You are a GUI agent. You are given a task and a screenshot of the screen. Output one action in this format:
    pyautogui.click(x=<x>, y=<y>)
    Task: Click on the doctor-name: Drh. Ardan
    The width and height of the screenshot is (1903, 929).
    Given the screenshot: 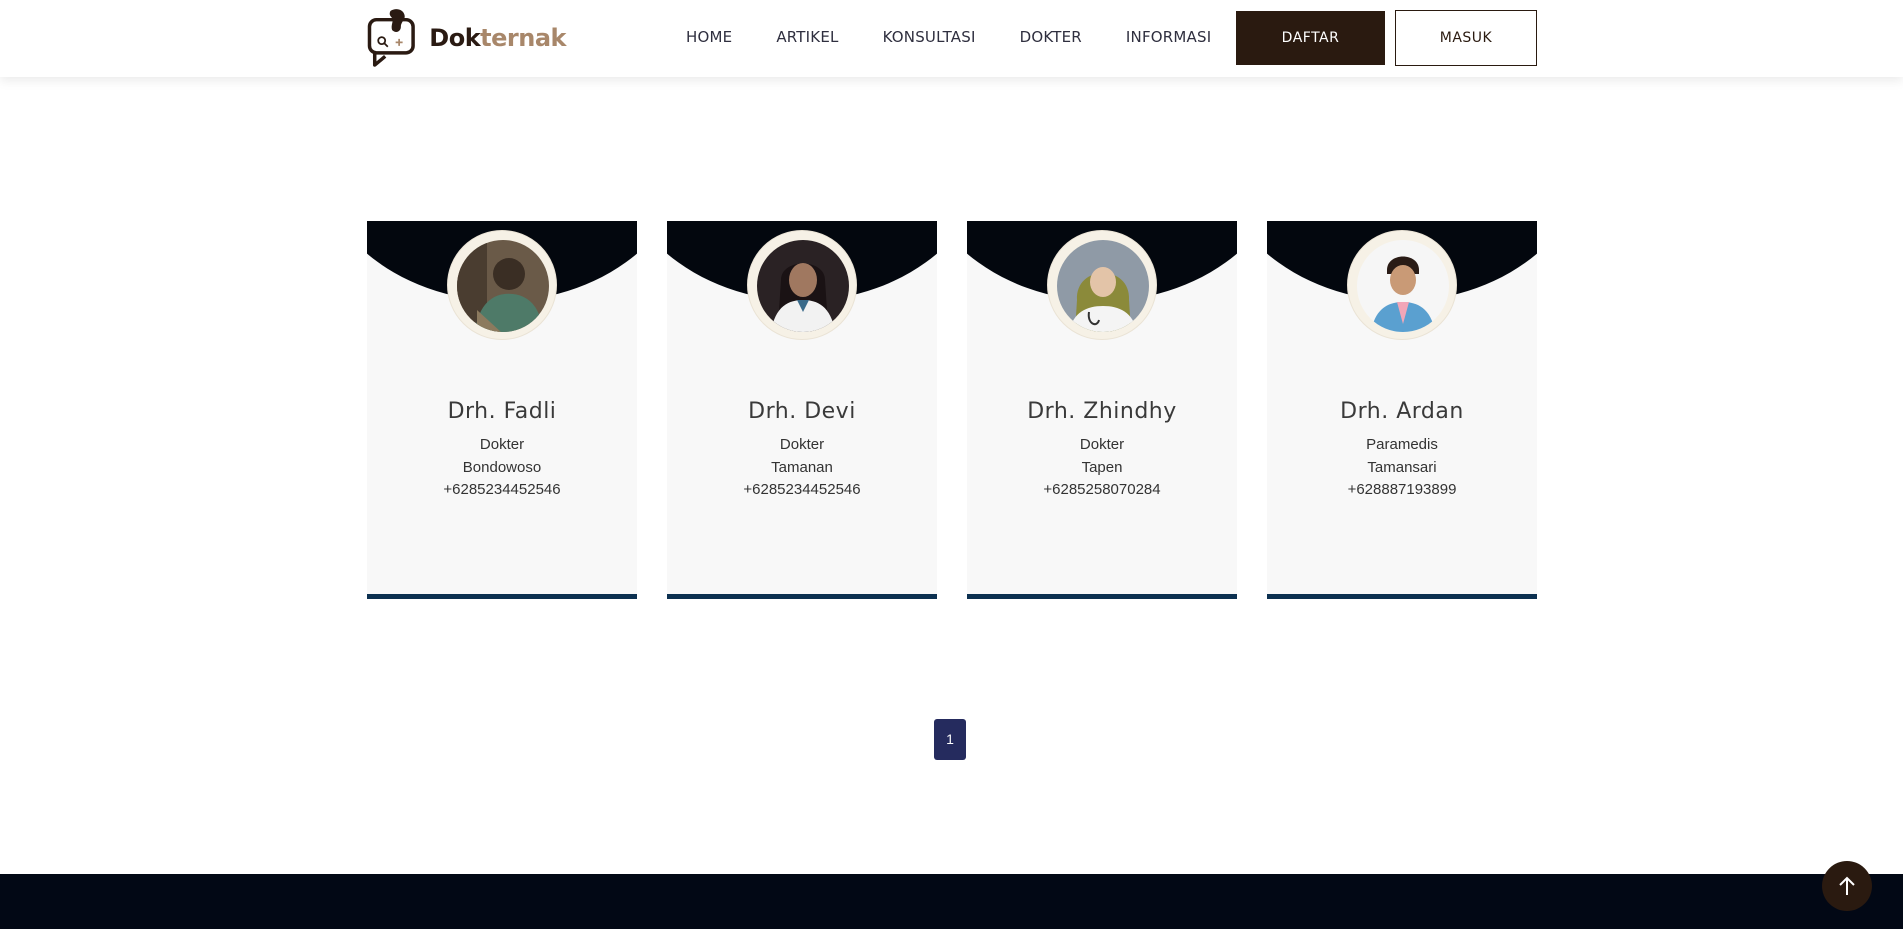 What is the action you would take?
    pyautogui.click(x=1402, y=411)
    